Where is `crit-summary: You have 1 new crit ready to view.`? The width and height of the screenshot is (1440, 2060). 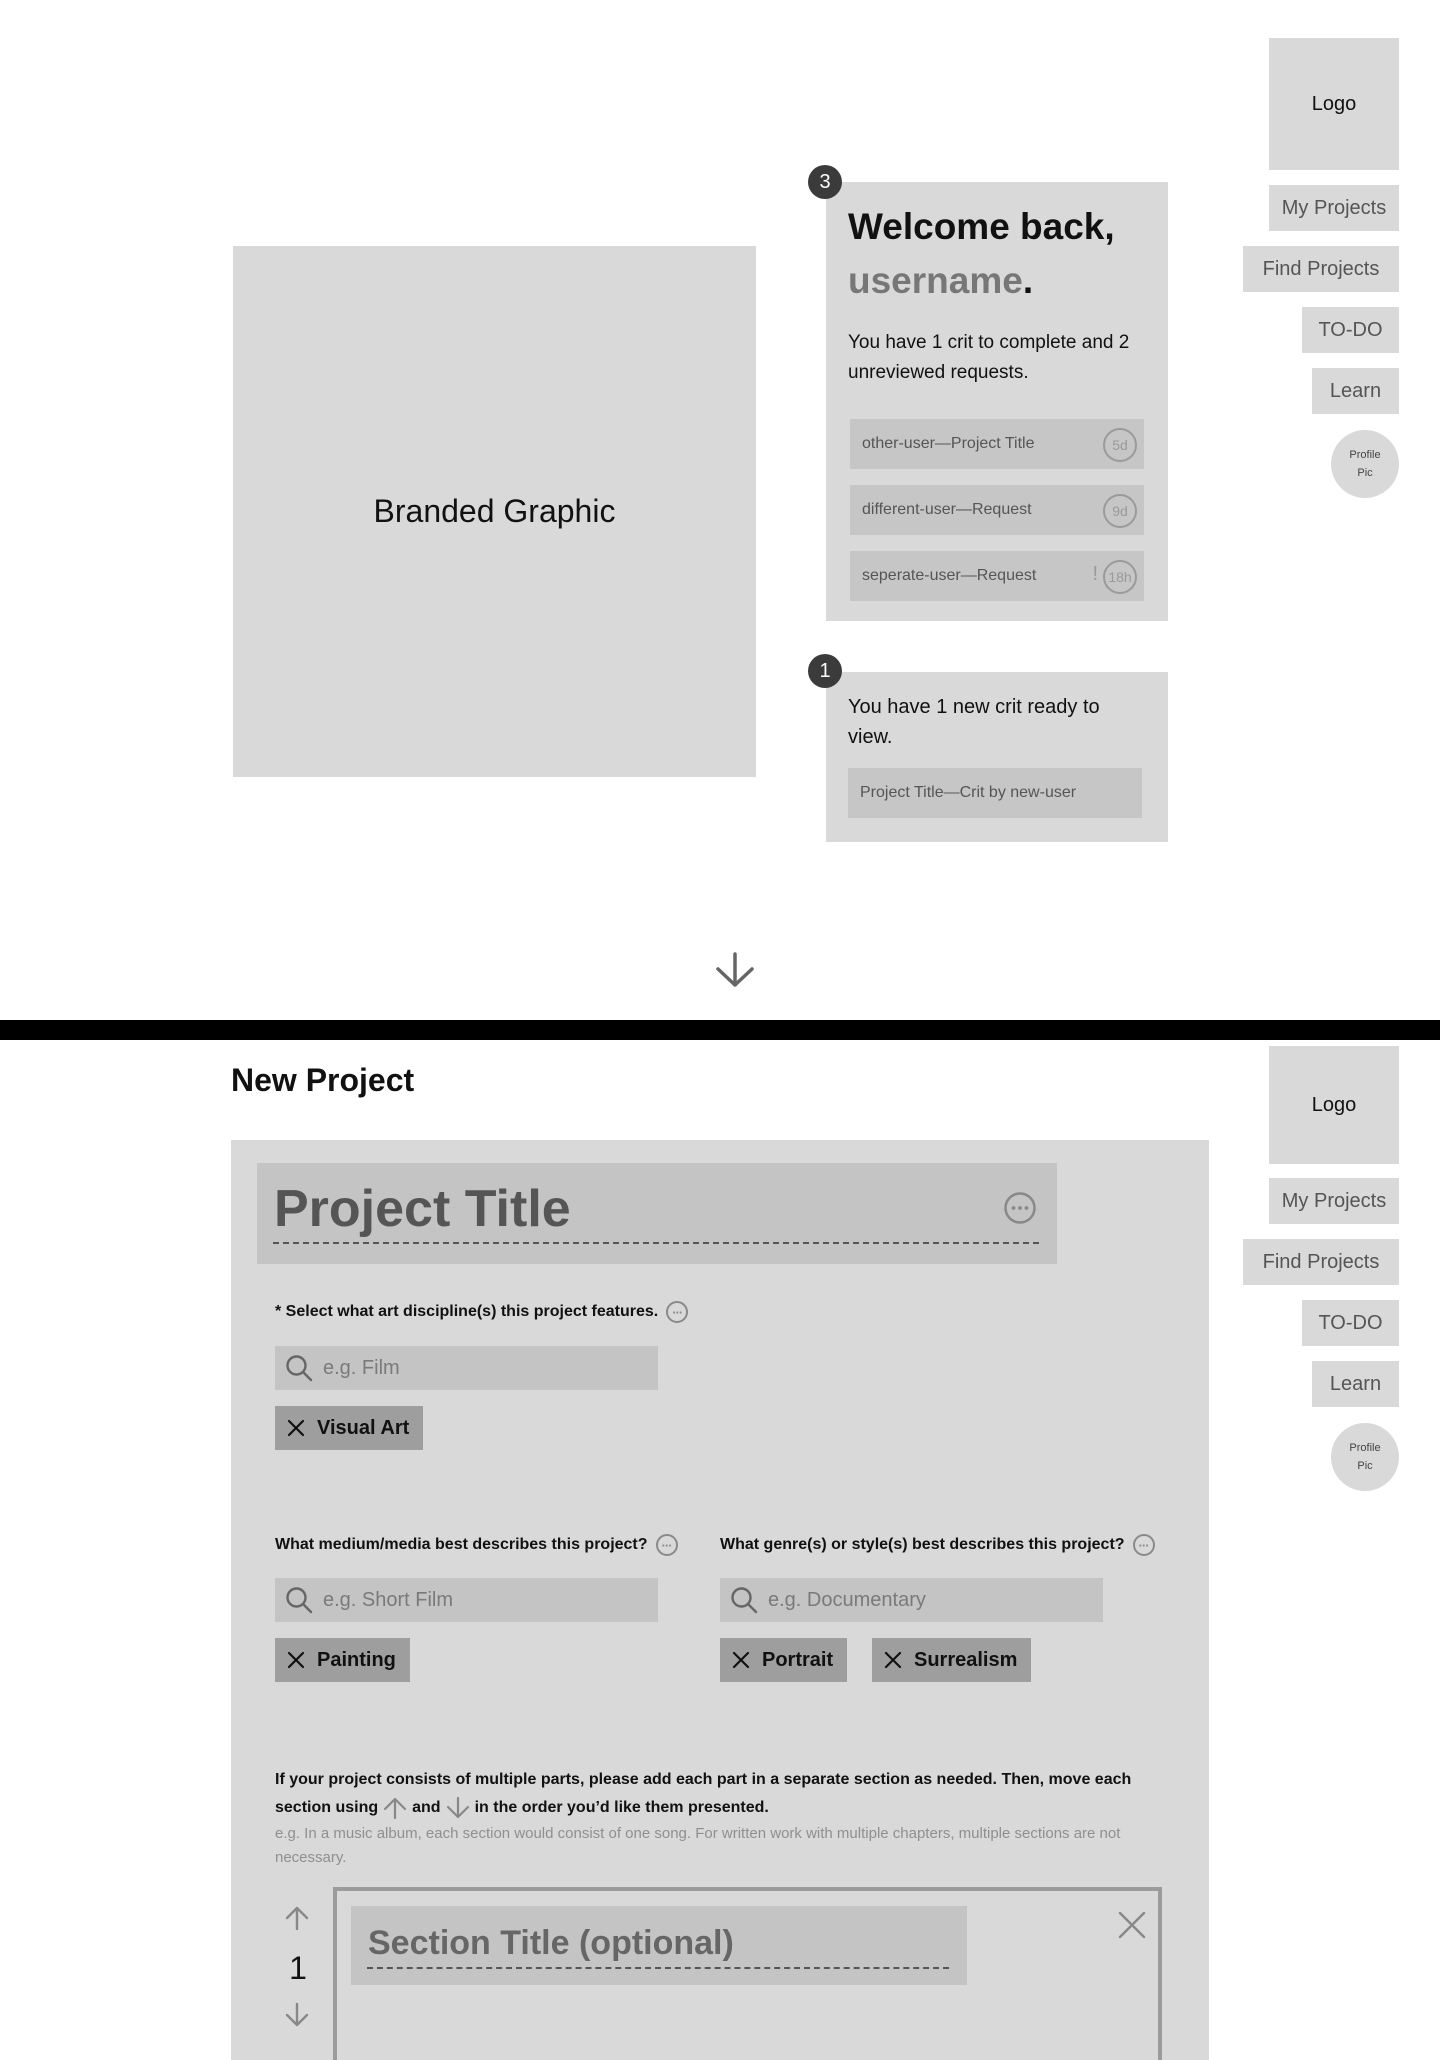 crit-summary: You have 1 new crit ready to view. is located at coordinates (974, 722).